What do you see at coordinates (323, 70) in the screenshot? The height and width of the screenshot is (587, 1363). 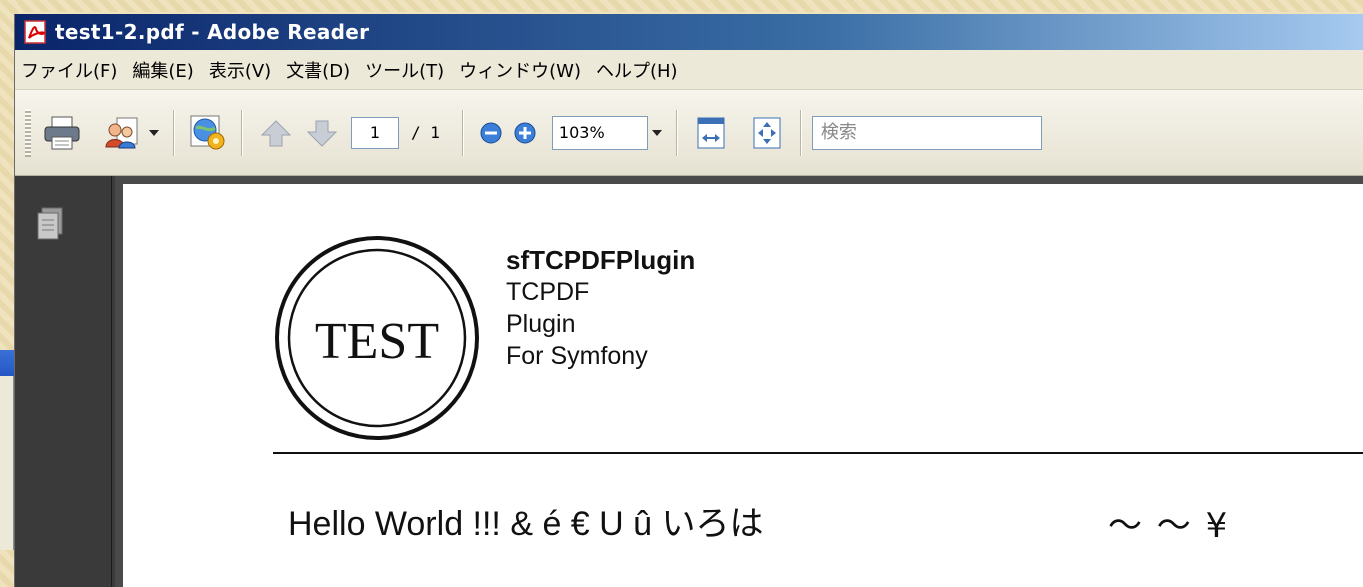 I see `menu-document: 文書(D)` at bounding box center [323, 70].